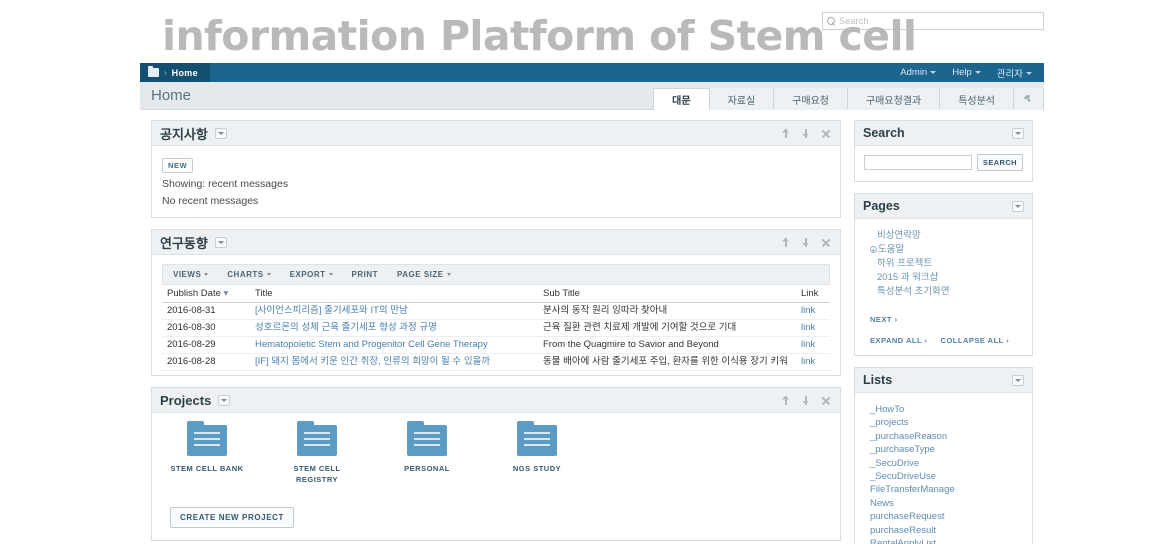 The width and height of the screenshot is (1156, 544). Describe the element at coordinates (975, 340) in the screenshot. I see `collapse-all-link: COLLAPSE ALL ›` at that location.